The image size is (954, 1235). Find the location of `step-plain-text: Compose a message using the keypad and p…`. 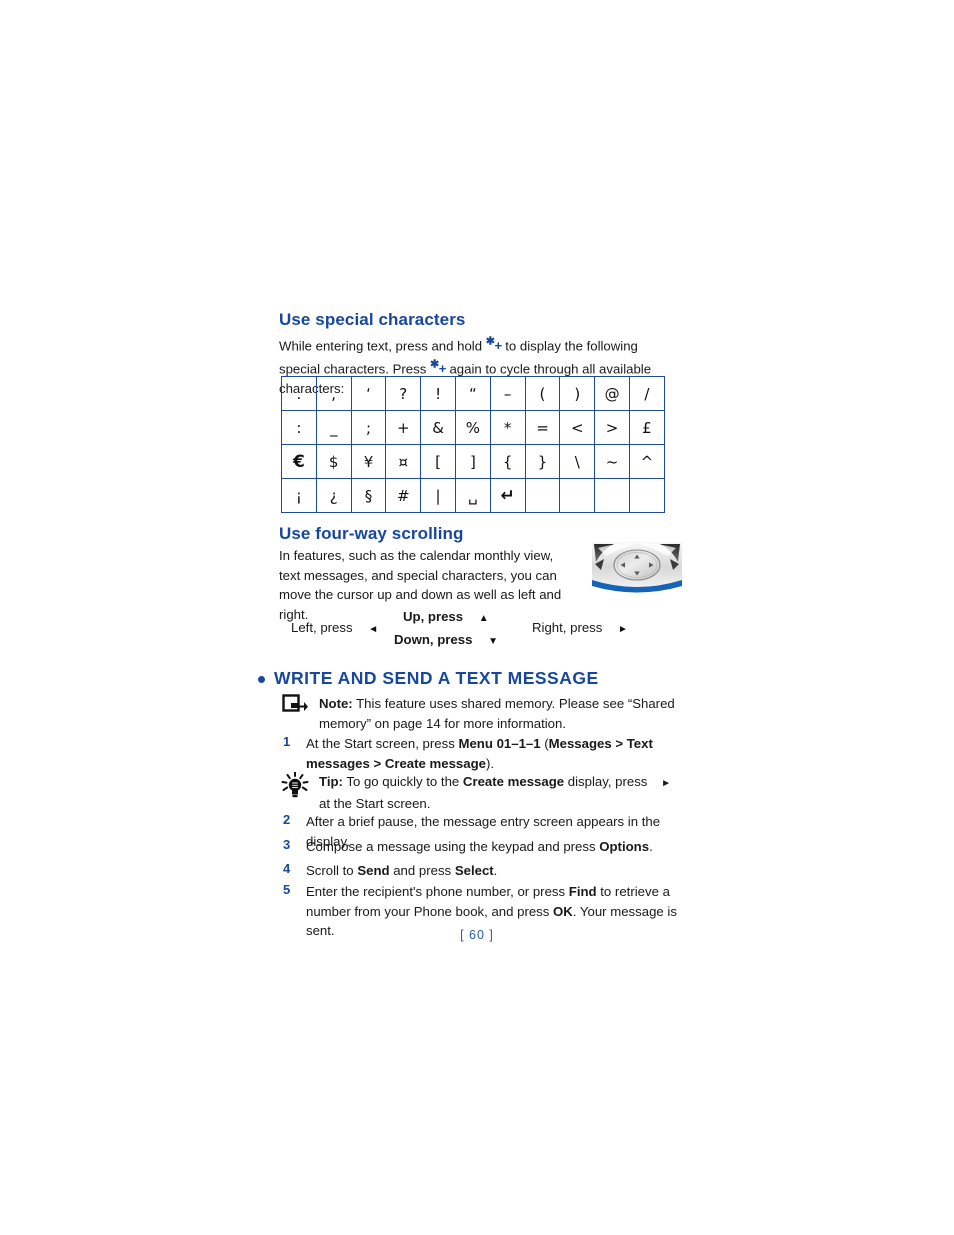

step-plain-text: Compose a message using the keypad and p… is located at coordinates (453, 846).